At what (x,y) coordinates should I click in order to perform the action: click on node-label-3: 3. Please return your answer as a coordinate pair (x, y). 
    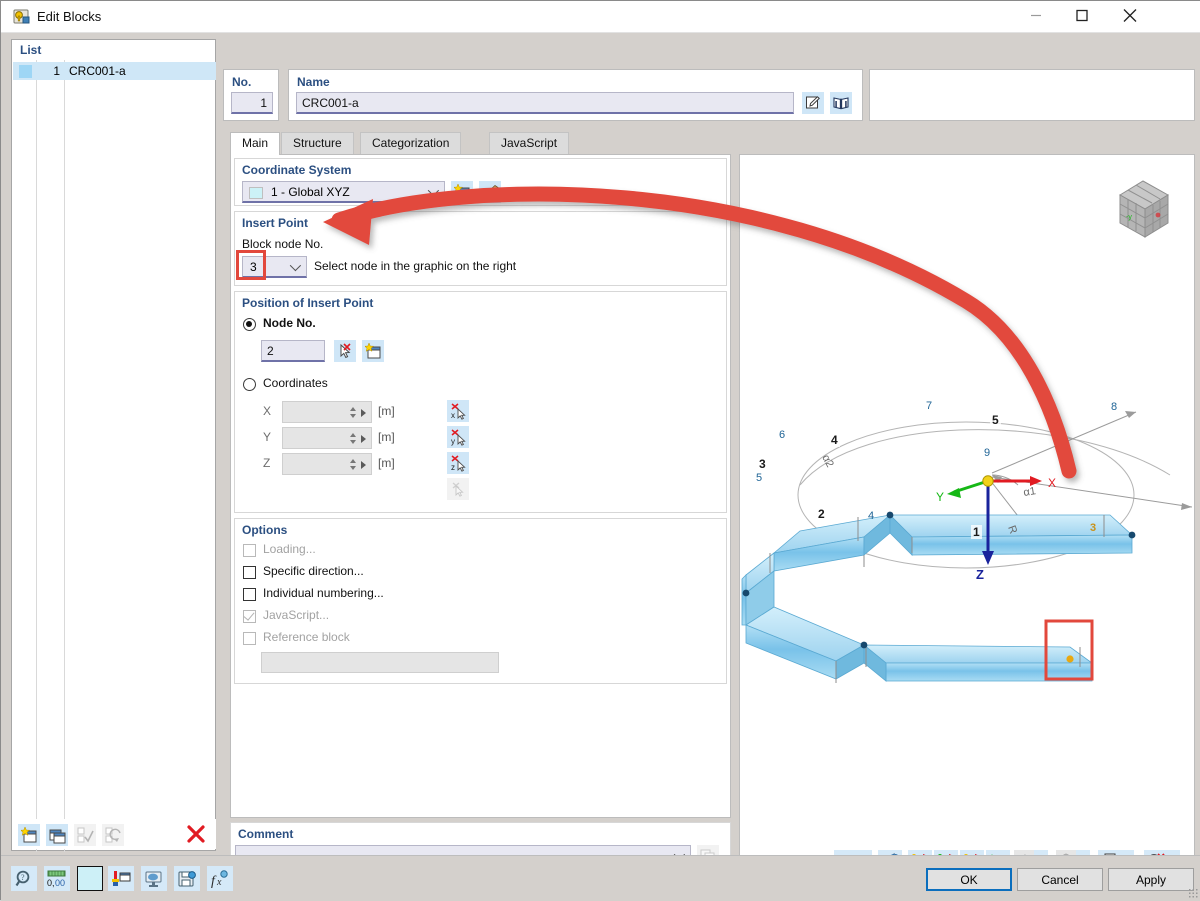
    Looking at the image, I should click on (1093, 528).